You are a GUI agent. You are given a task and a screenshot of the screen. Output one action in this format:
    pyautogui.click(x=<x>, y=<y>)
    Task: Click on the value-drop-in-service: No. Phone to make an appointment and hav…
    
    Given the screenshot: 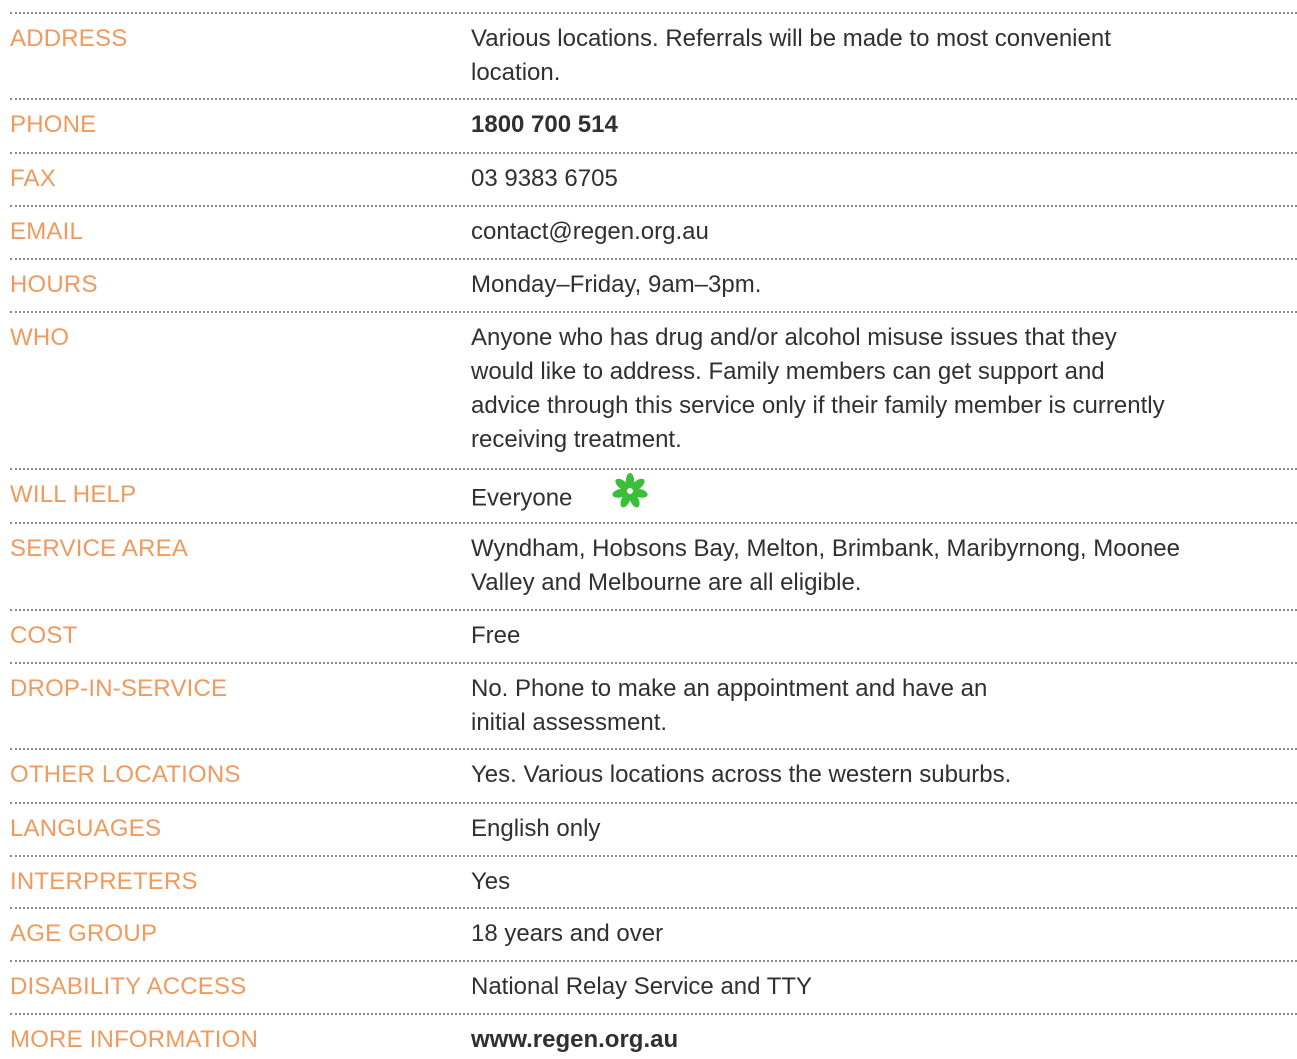 What is the action you would take?
    pyautogui.click(x=878, y=706)
    